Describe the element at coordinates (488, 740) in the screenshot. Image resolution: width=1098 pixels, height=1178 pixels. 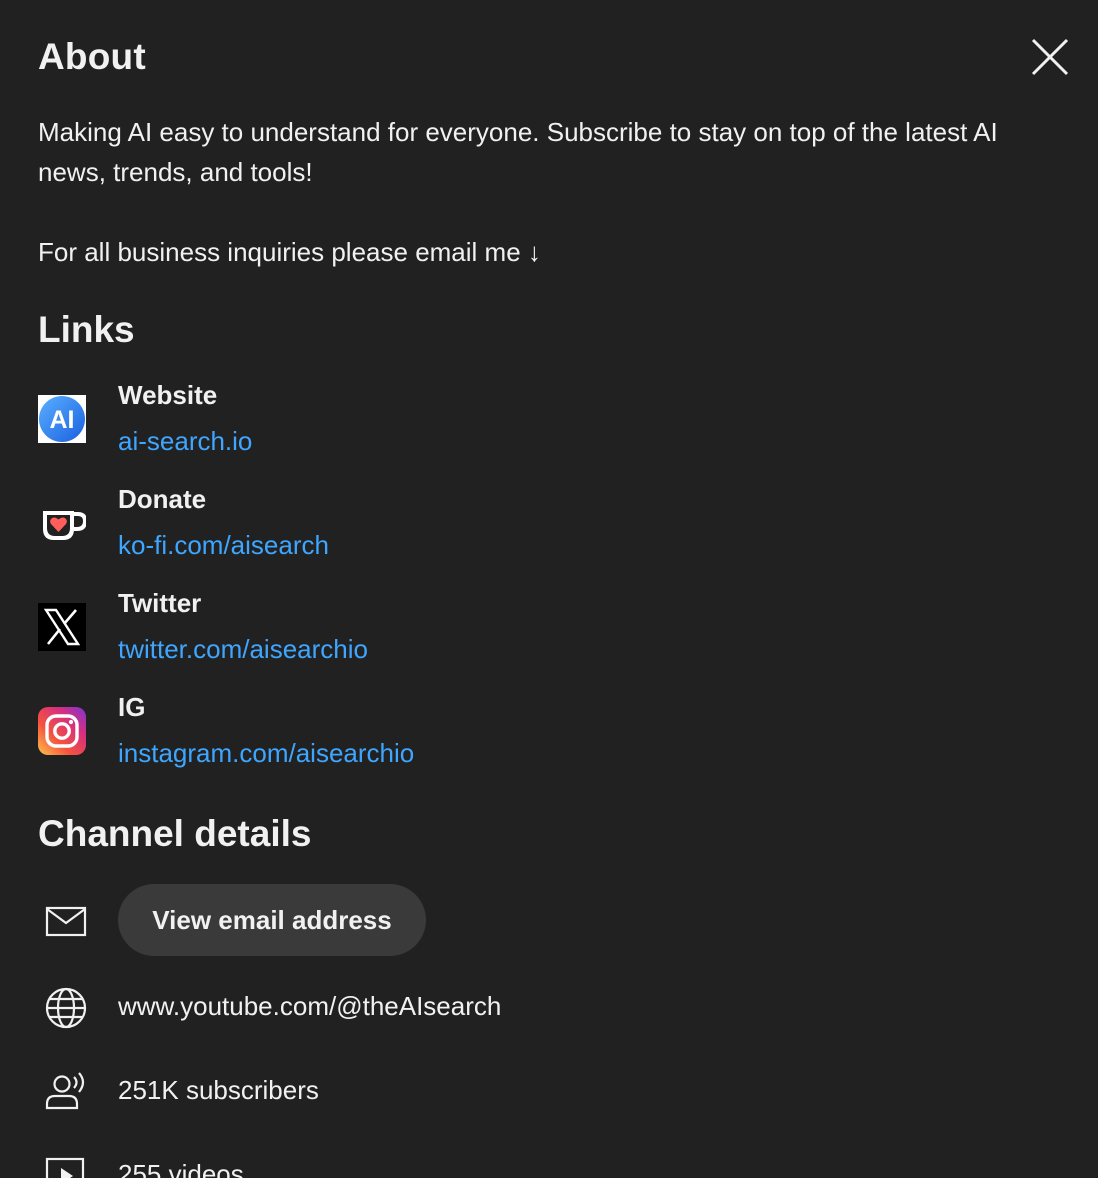
I see `link-item-ig: IG instagram.com/aisearchio` at that location.